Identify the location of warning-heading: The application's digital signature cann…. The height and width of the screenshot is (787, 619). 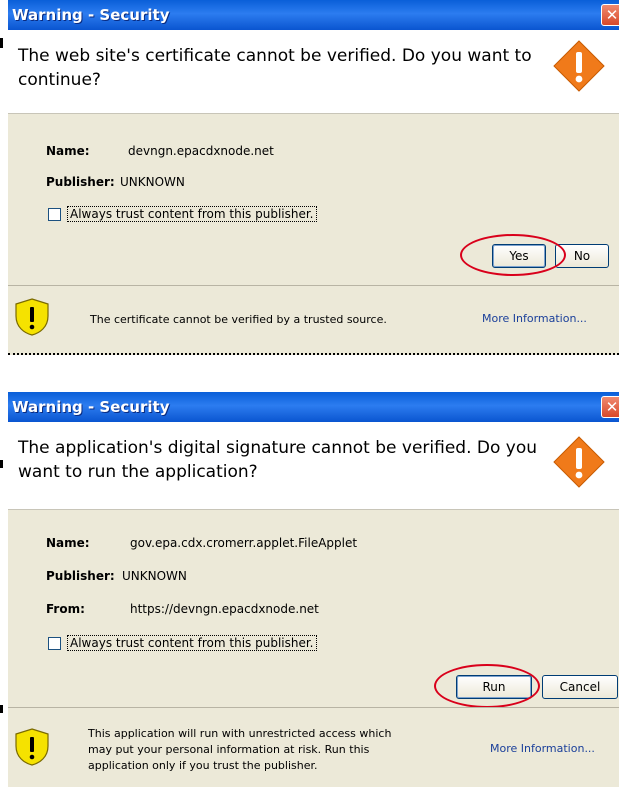
(278, 460).